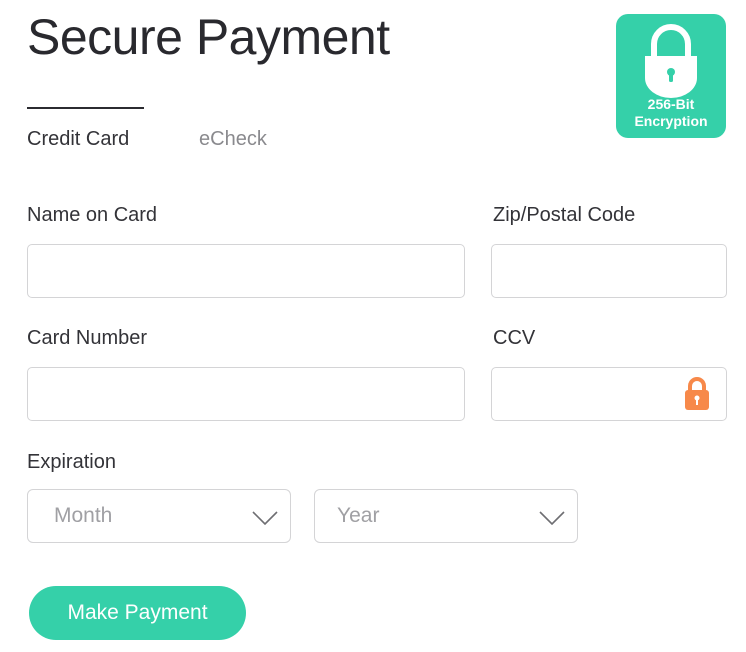 The width and height of the screenshot is (746, 652). I want to click on month-select-value: Month, so click(83, 515).